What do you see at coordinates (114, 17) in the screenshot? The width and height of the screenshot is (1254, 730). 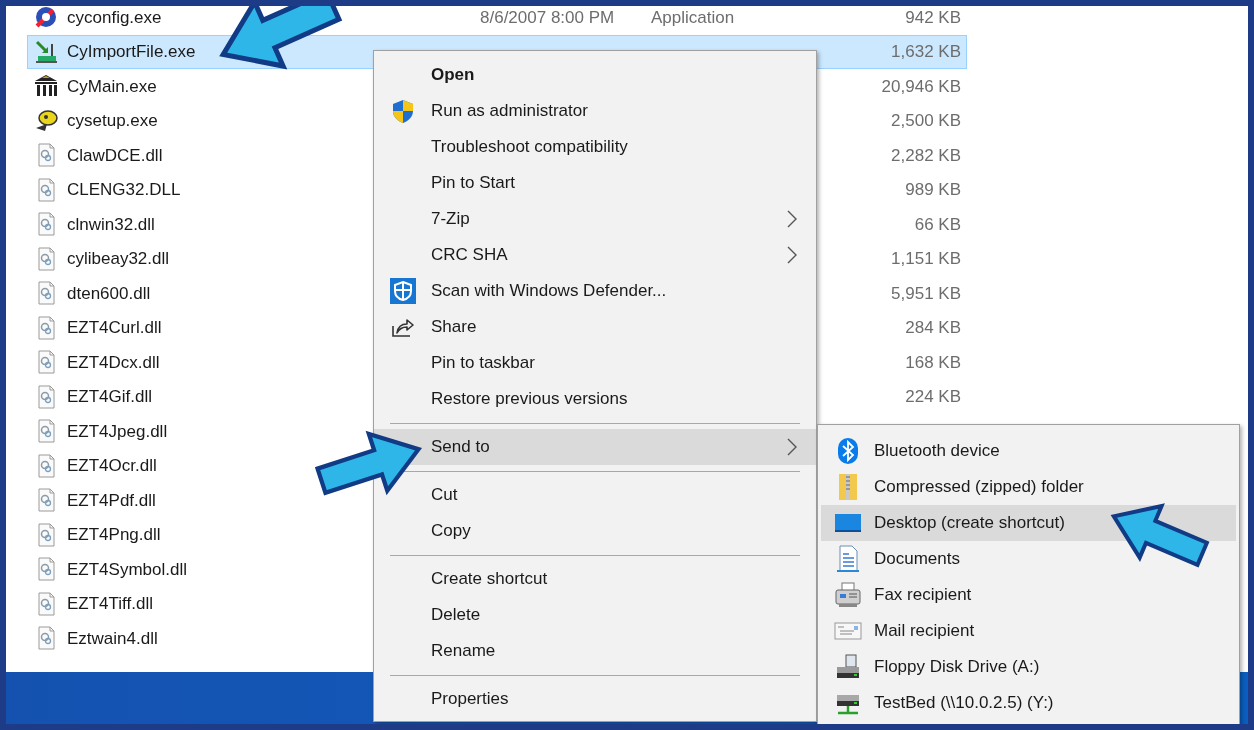 I see `file-name: cyconfig.exe` at bounding box center [114, 17].